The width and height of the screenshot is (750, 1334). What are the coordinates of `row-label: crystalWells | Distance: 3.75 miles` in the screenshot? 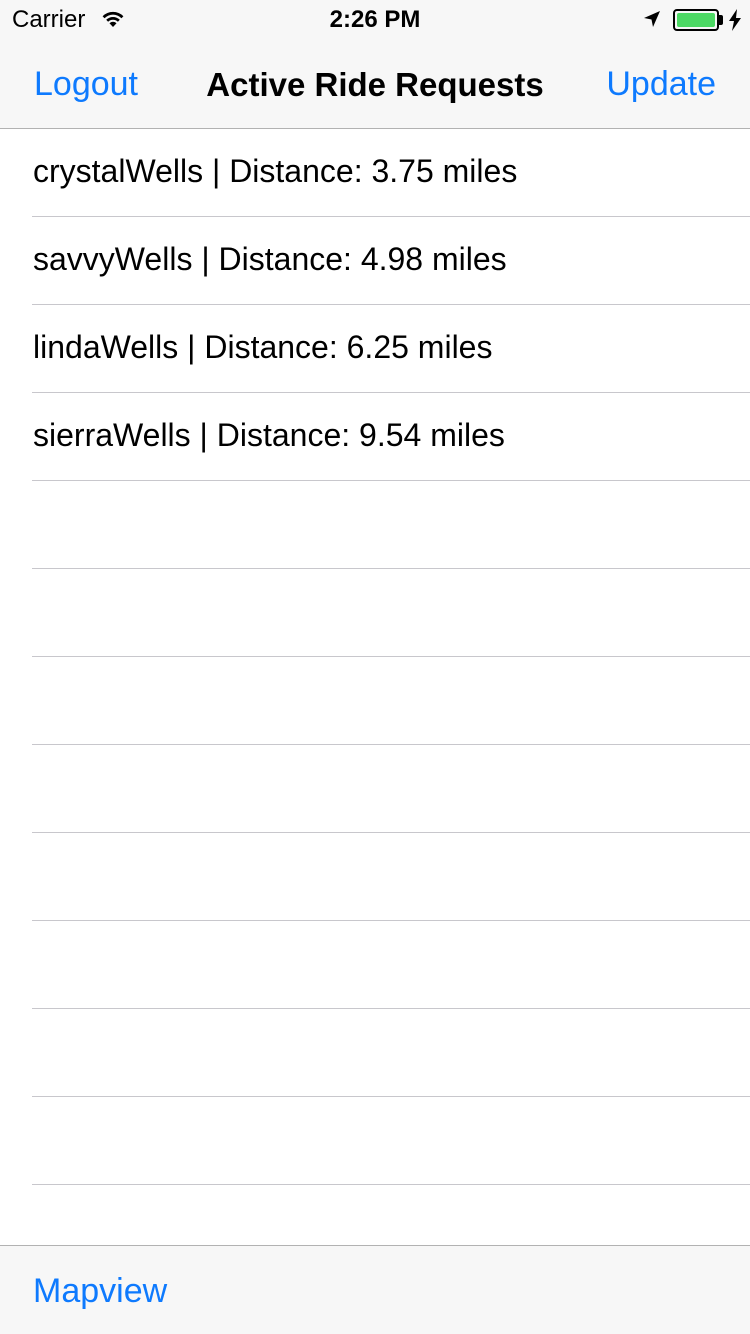 It's located at (275, 171).